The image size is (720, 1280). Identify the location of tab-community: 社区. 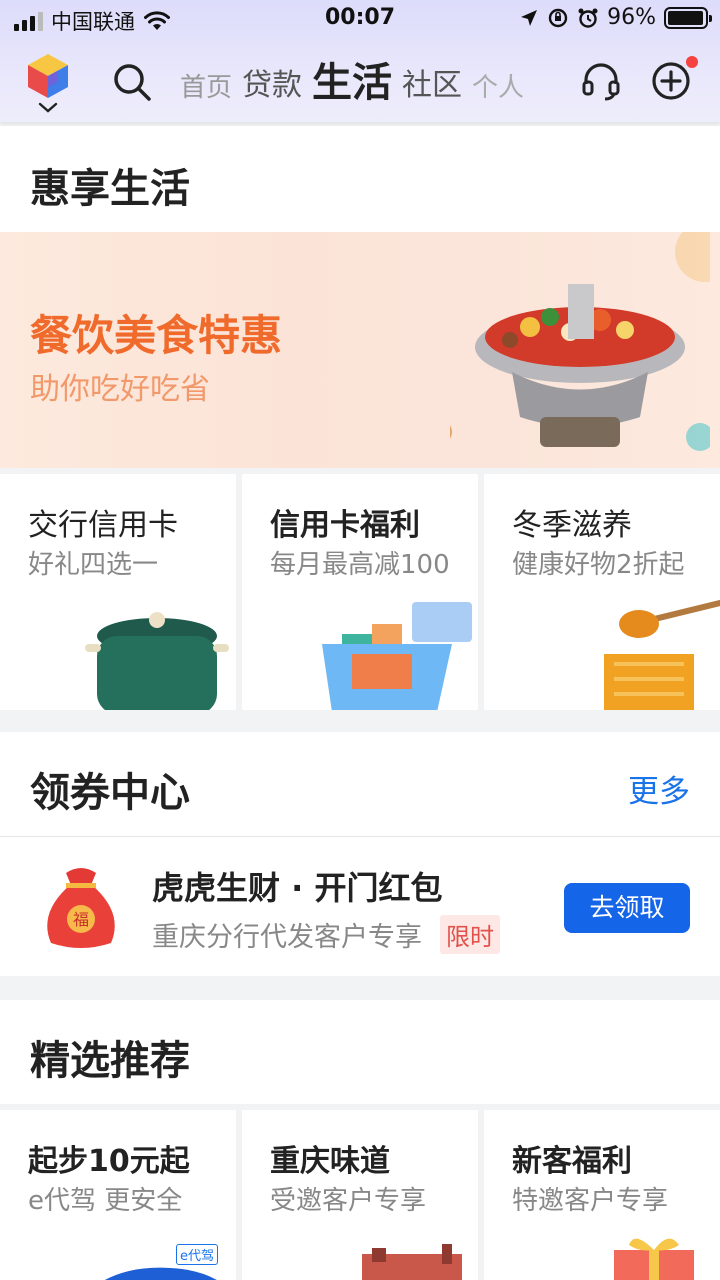
(432, 85).